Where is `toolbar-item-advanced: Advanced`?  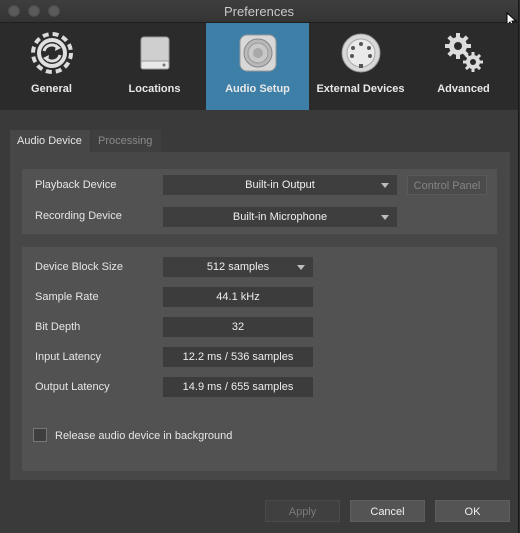
toolbar-item-advanced: Advanced is located at coordinates (463, 66).